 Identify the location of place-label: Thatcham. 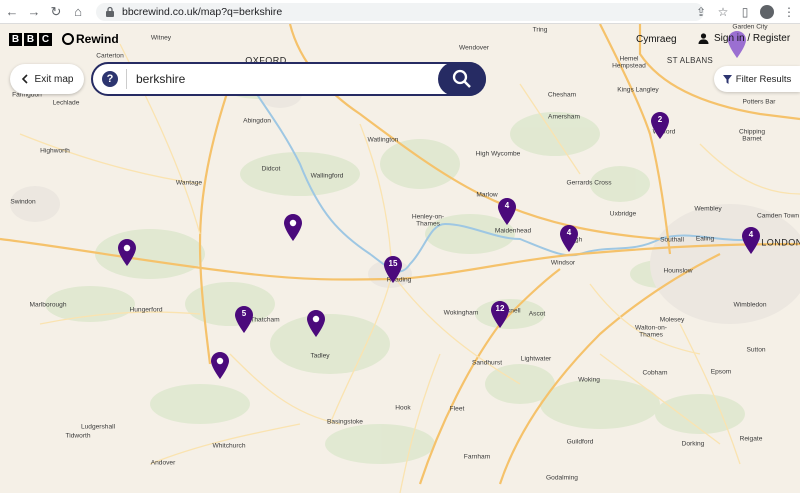
(265, 320).